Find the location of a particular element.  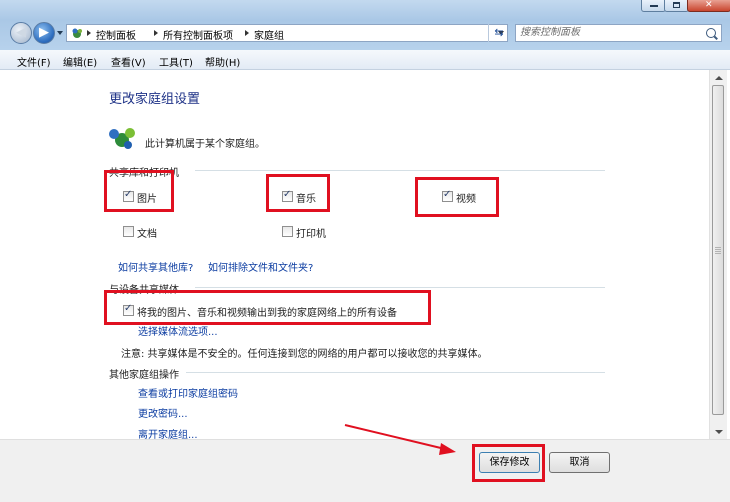

media-highlight-box is located at coordinates (267, 307).